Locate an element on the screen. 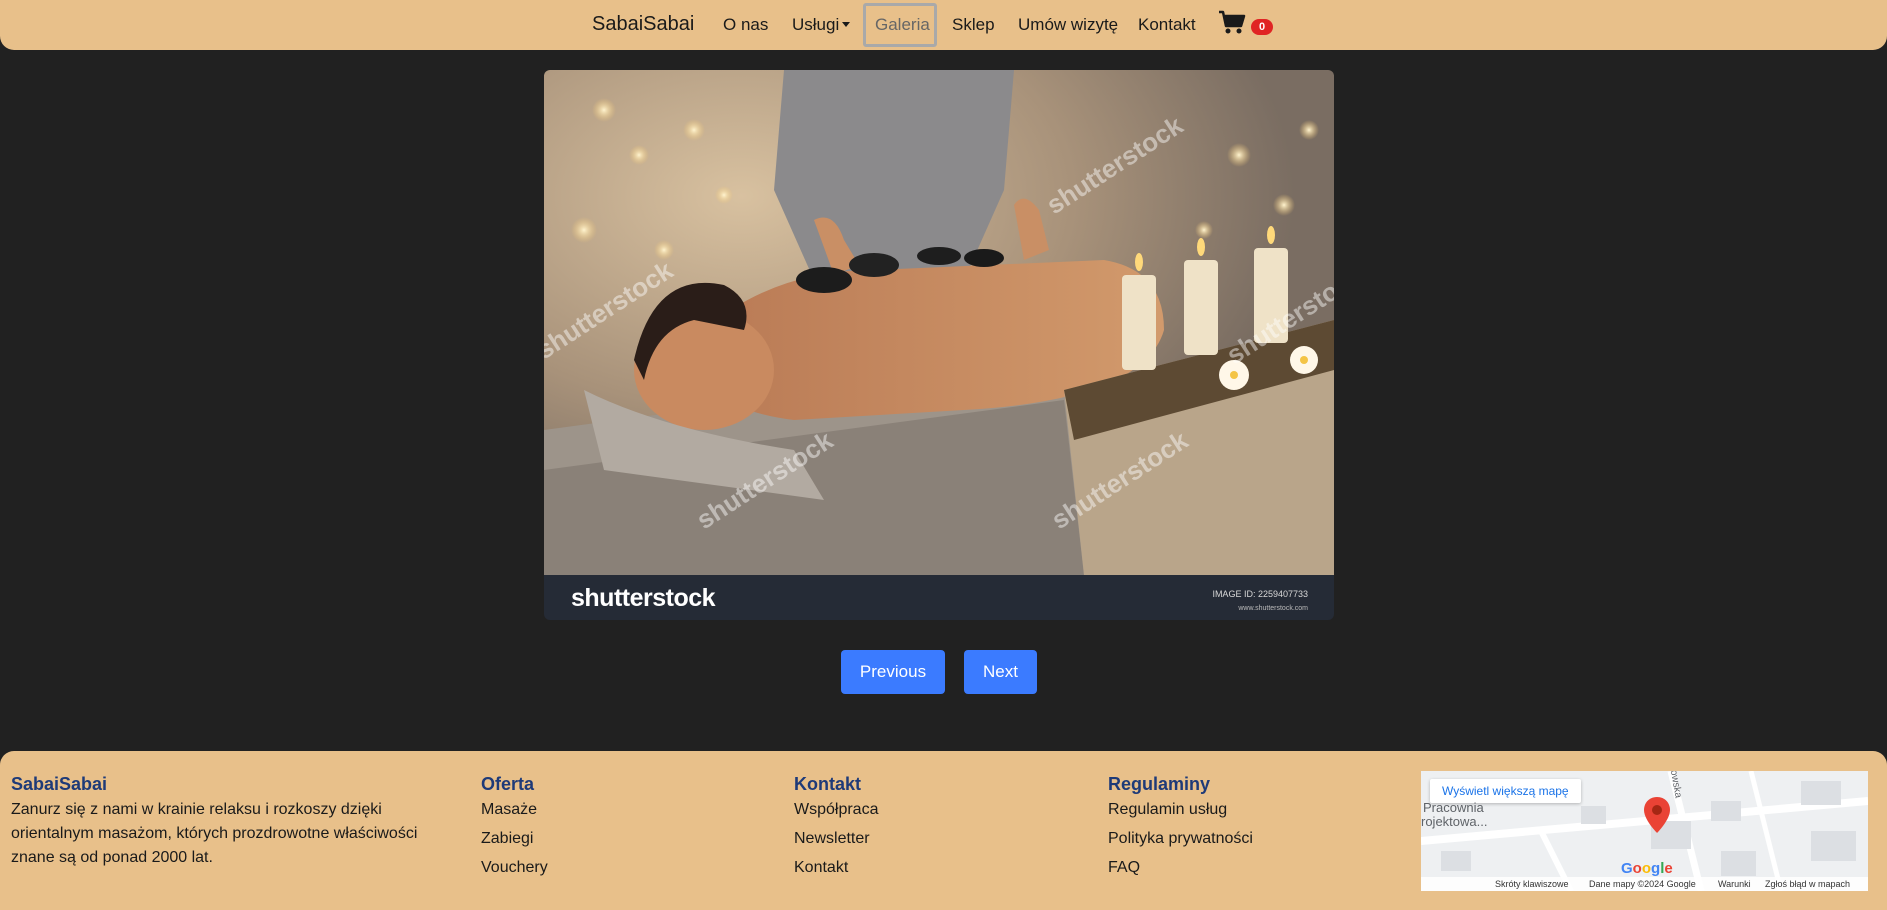  nav-link-sklep: Sklep is located at coordinates (973, 25).